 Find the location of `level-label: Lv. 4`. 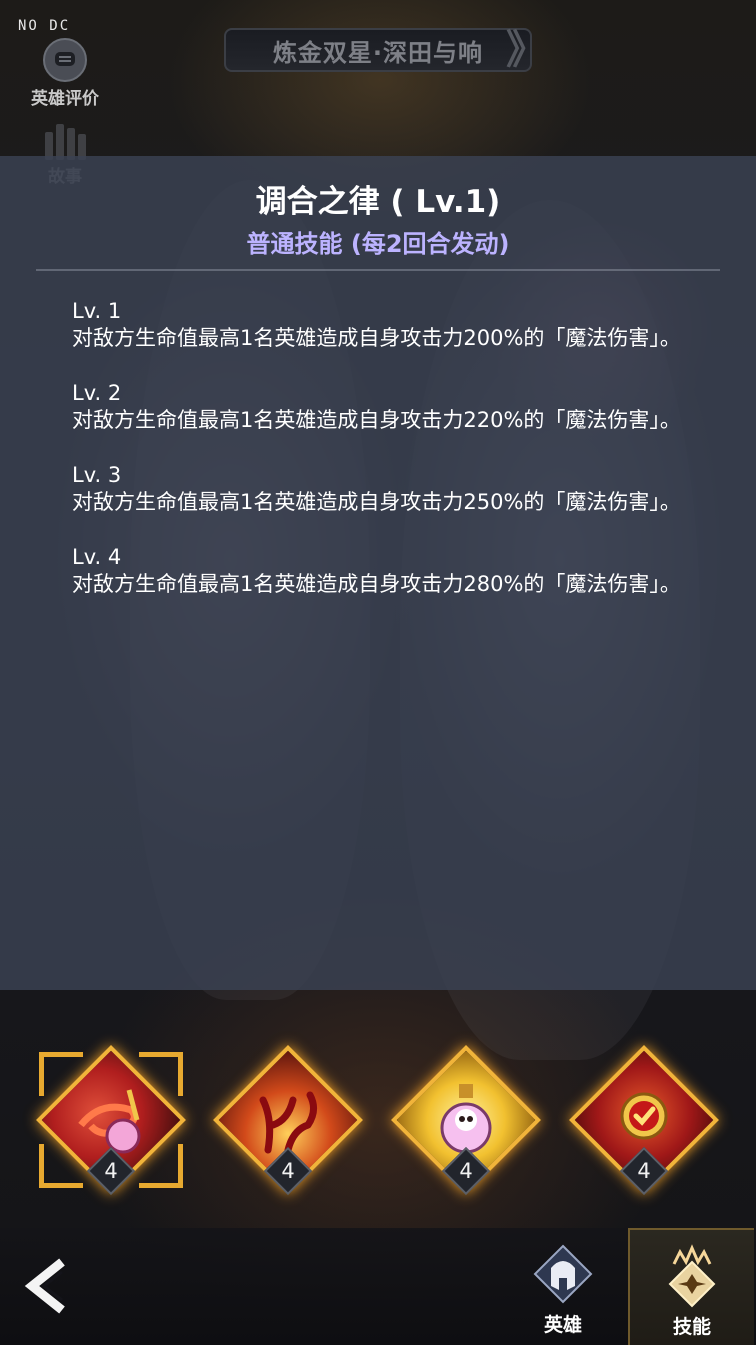

level-label: Lv. 4 is located at coordinates (97, 557).